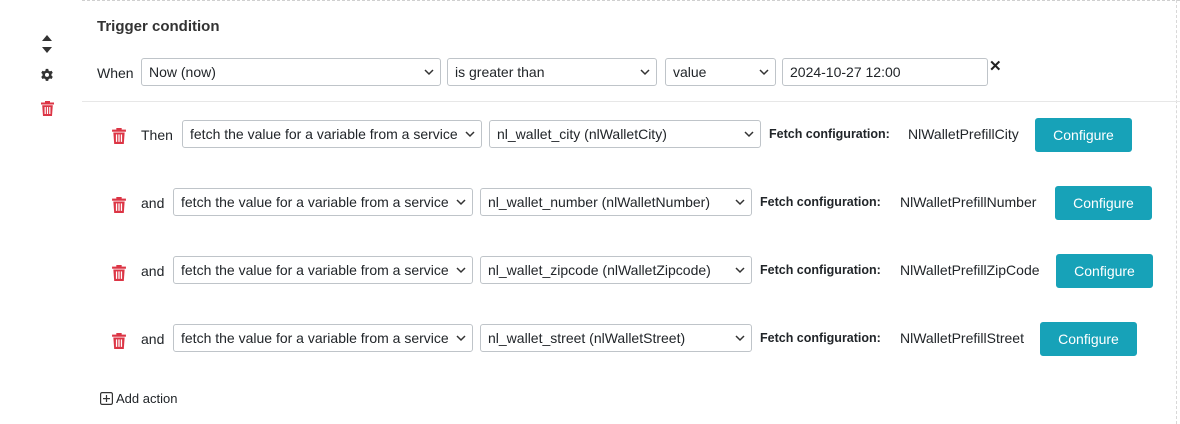  I want to click on fetch-configuration-value: NlWalletPrefillStreet, so click(962, 338).